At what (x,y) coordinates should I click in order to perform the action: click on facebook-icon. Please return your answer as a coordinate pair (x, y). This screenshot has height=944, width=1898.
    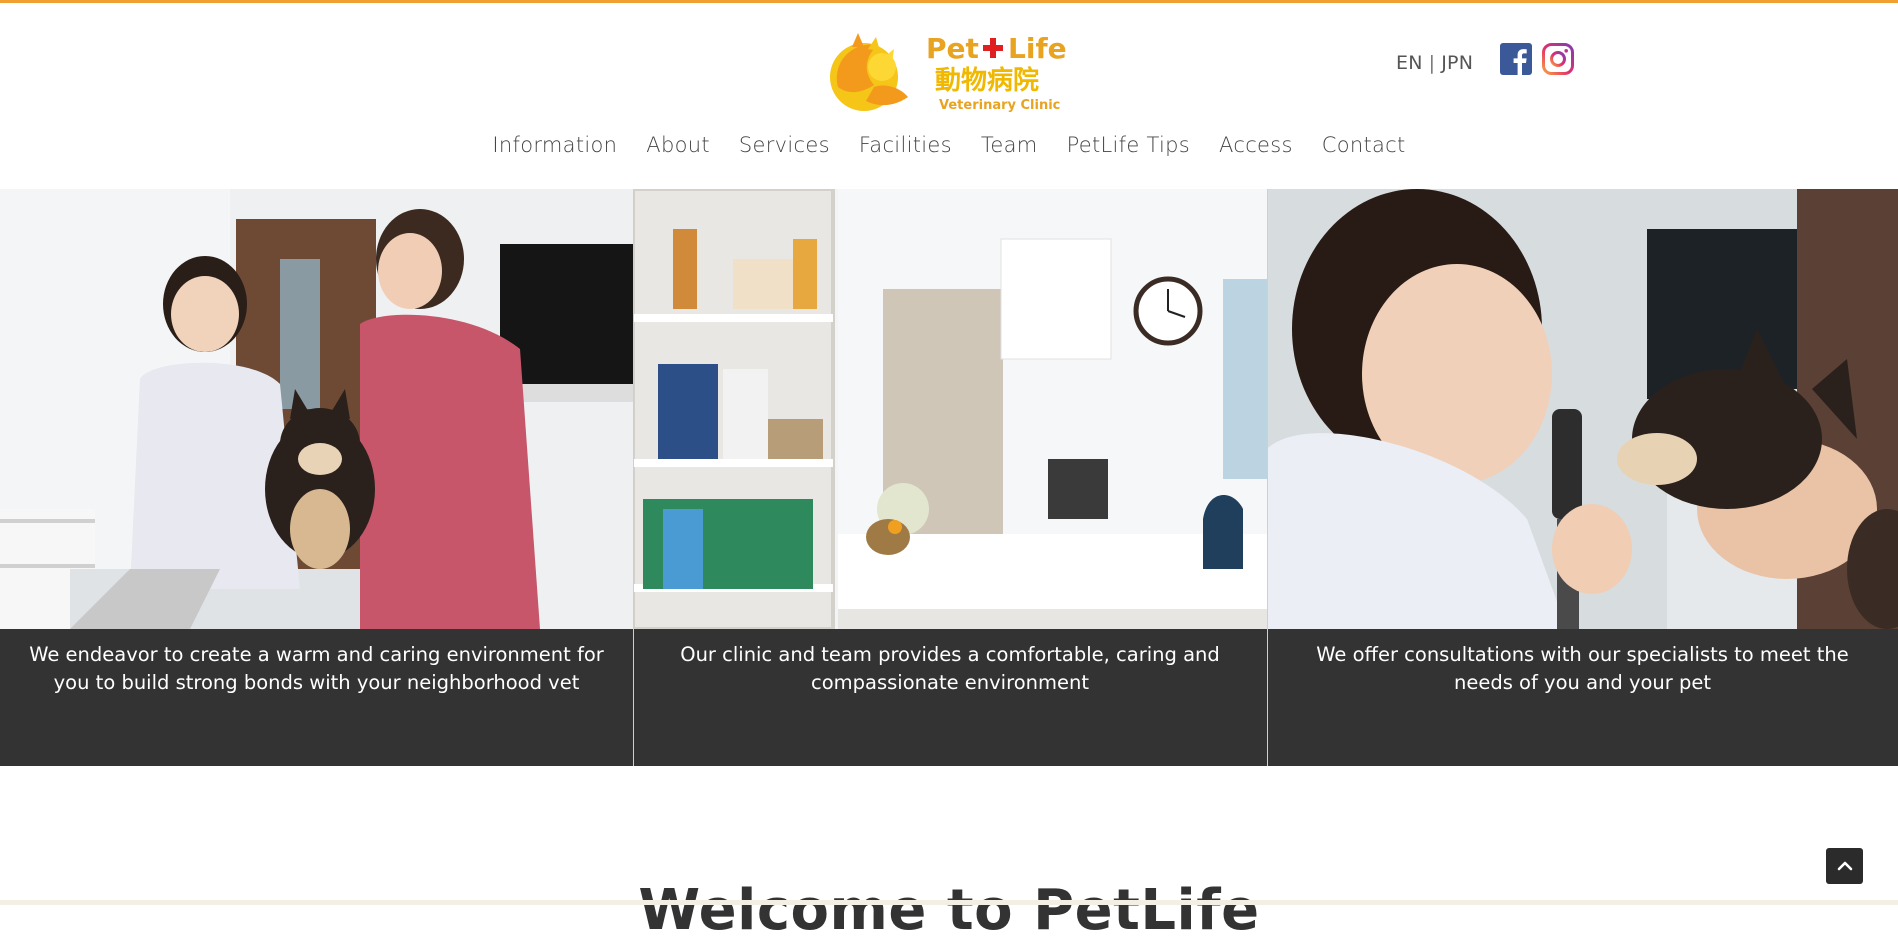
    Looking at the image, I should click on (1516, 59).